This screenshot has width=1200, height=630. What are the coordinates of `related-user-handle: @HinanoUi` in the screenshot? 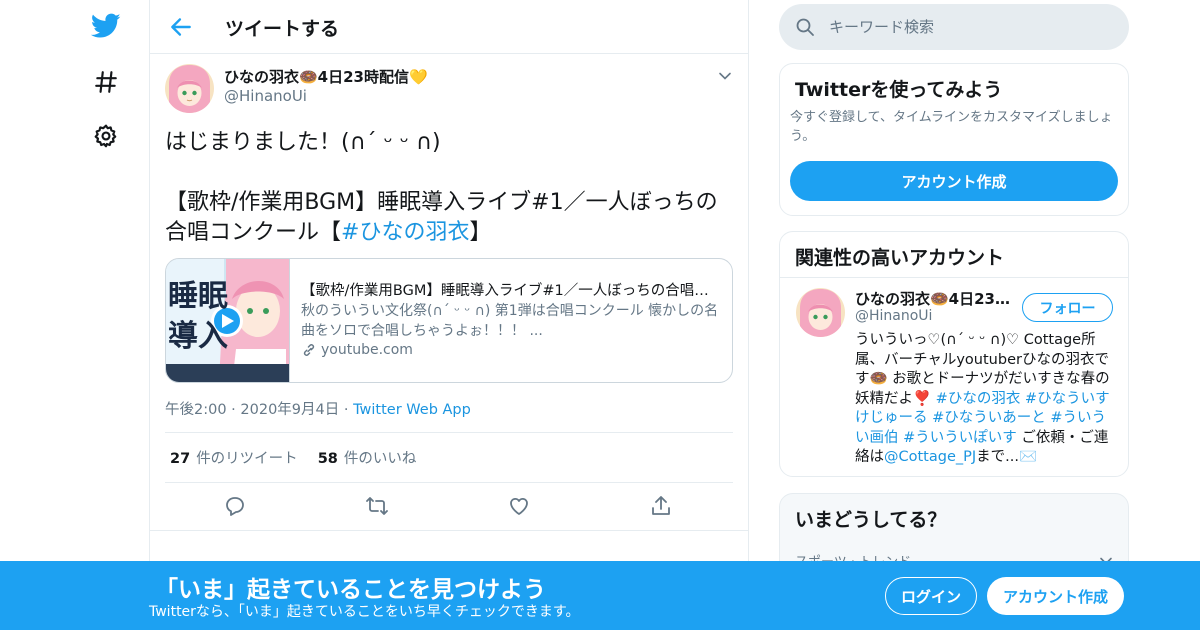 It's located at (893, 316).